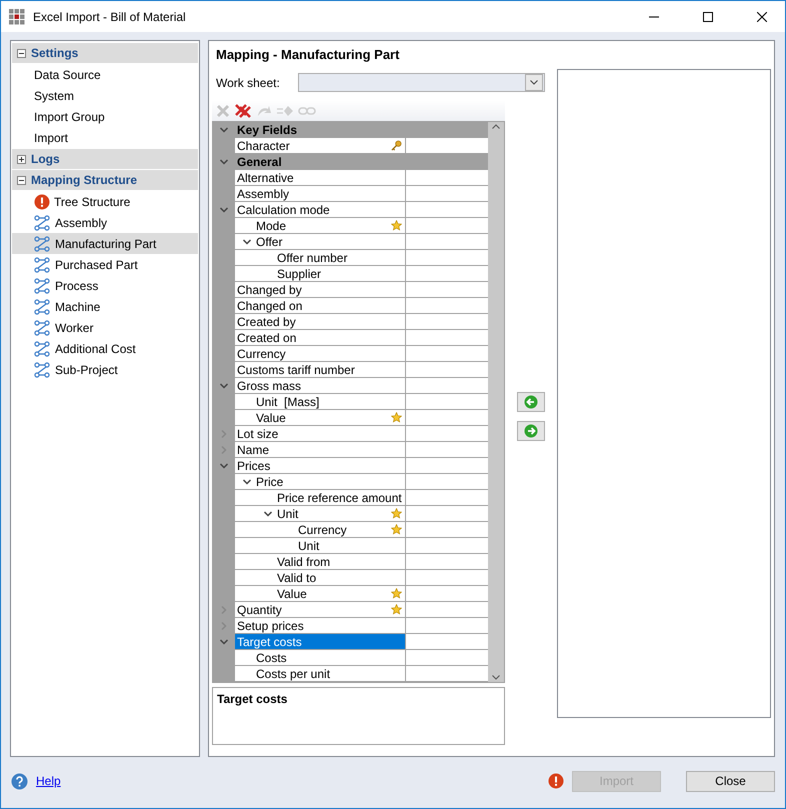 This screenshot has height=809, width=786. I want to click on nav-item: Worker, so click(105, 327).